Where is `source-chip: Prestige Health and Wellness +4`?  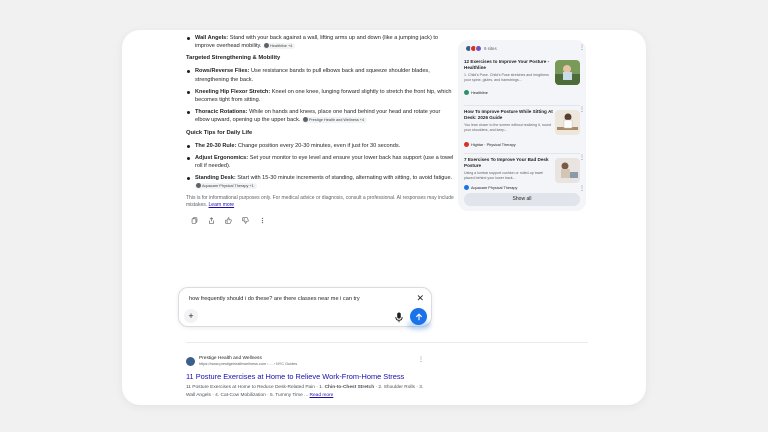 source-chip: Prestige Health and Wellness +4 is located at coordinates (335, 119).